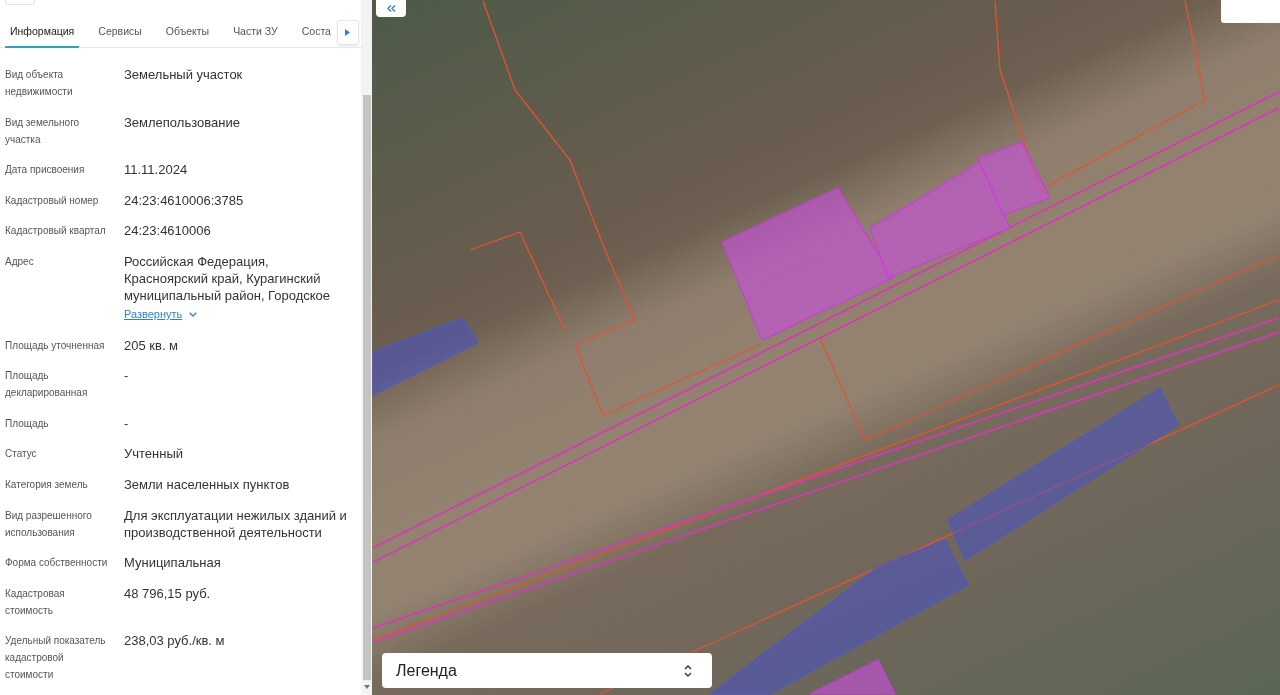 This screenshot has width=1280, height=695. Describe the element at coordinates (120, 31) in the screenshot. I see `tab: Сервисы` at that location.